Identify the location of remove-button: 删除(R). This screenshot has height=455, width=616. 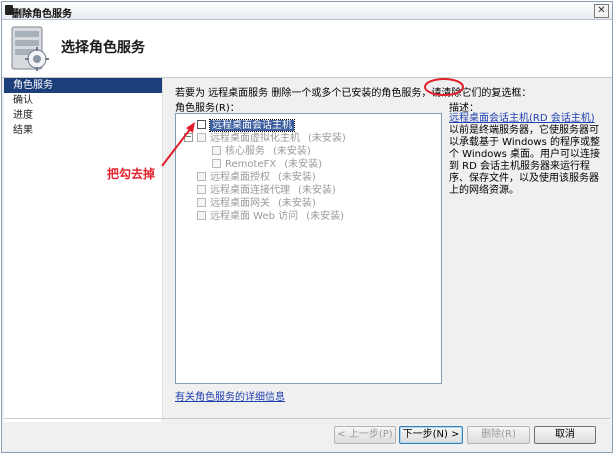
(498, 435).